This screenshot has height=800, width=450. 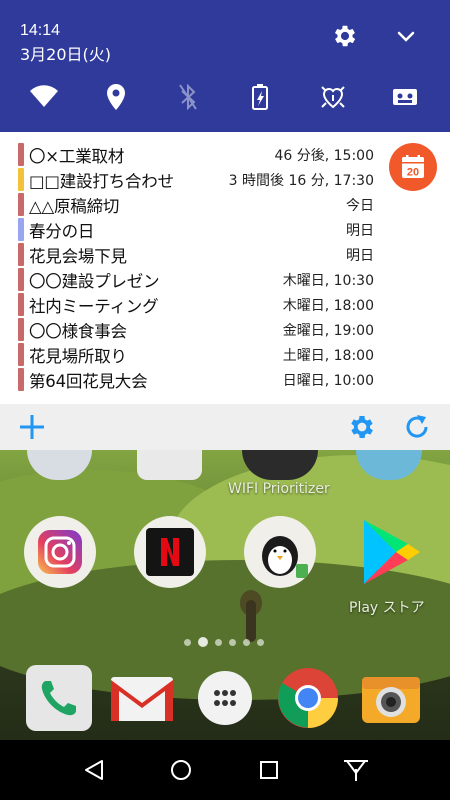 I want to click on app-drawer-button, so click(x=225, y=698).